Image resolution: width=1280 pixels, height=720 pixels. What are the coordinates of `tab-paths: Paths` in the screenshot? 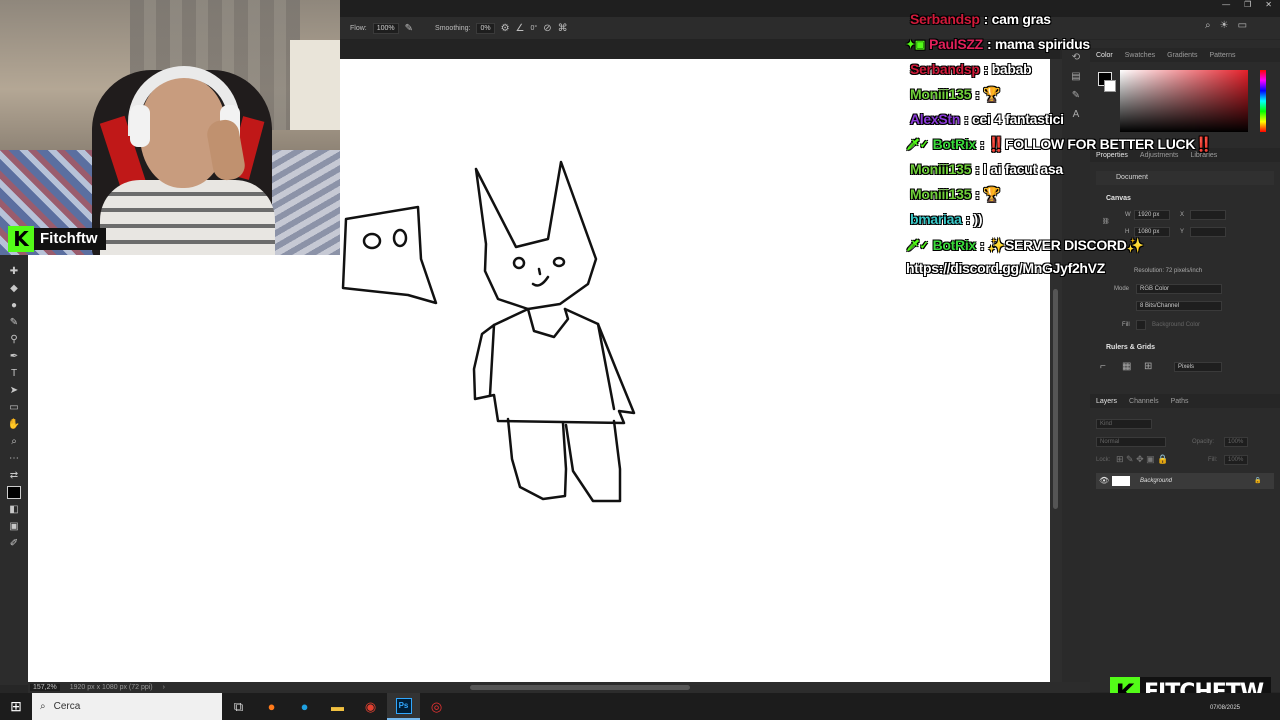 It's located at (1180, 401).